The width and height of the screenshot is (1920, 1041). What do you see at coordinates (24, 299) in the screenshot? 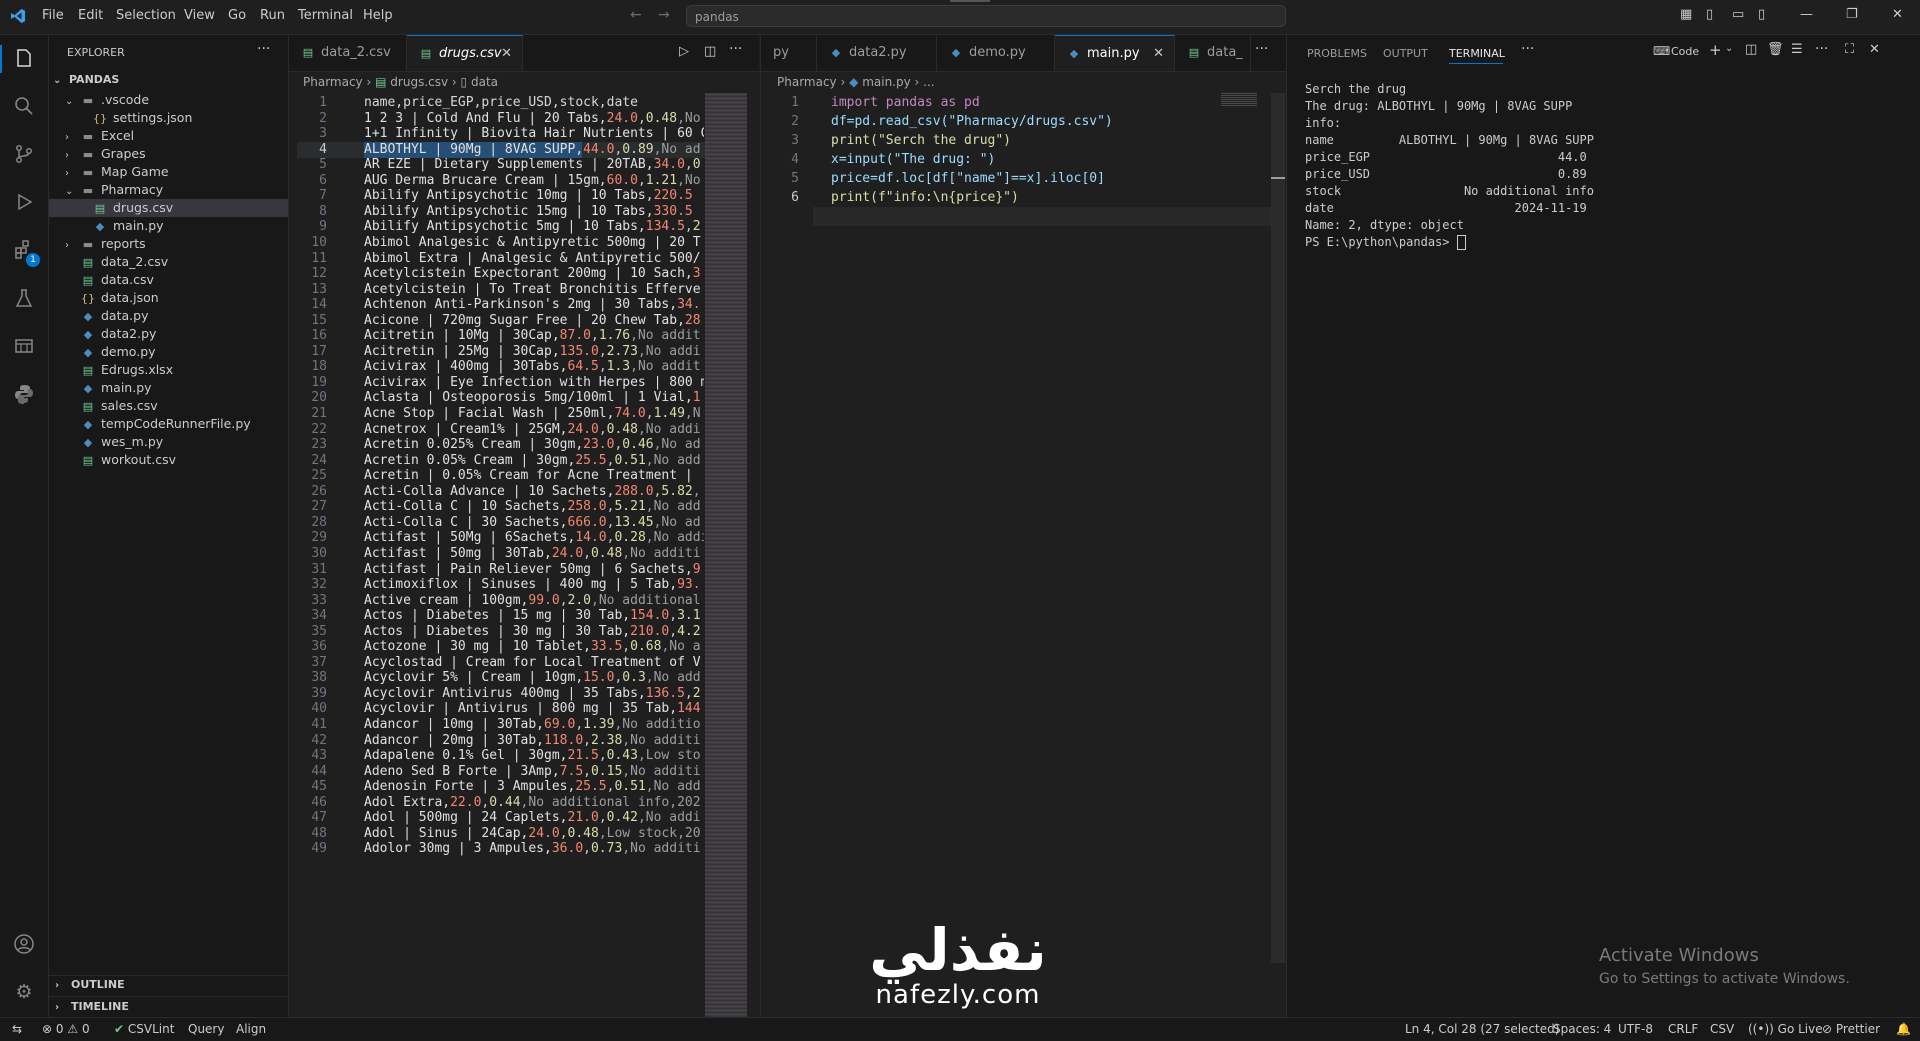
I see `testing-icon` at bounding box center [24, 299].